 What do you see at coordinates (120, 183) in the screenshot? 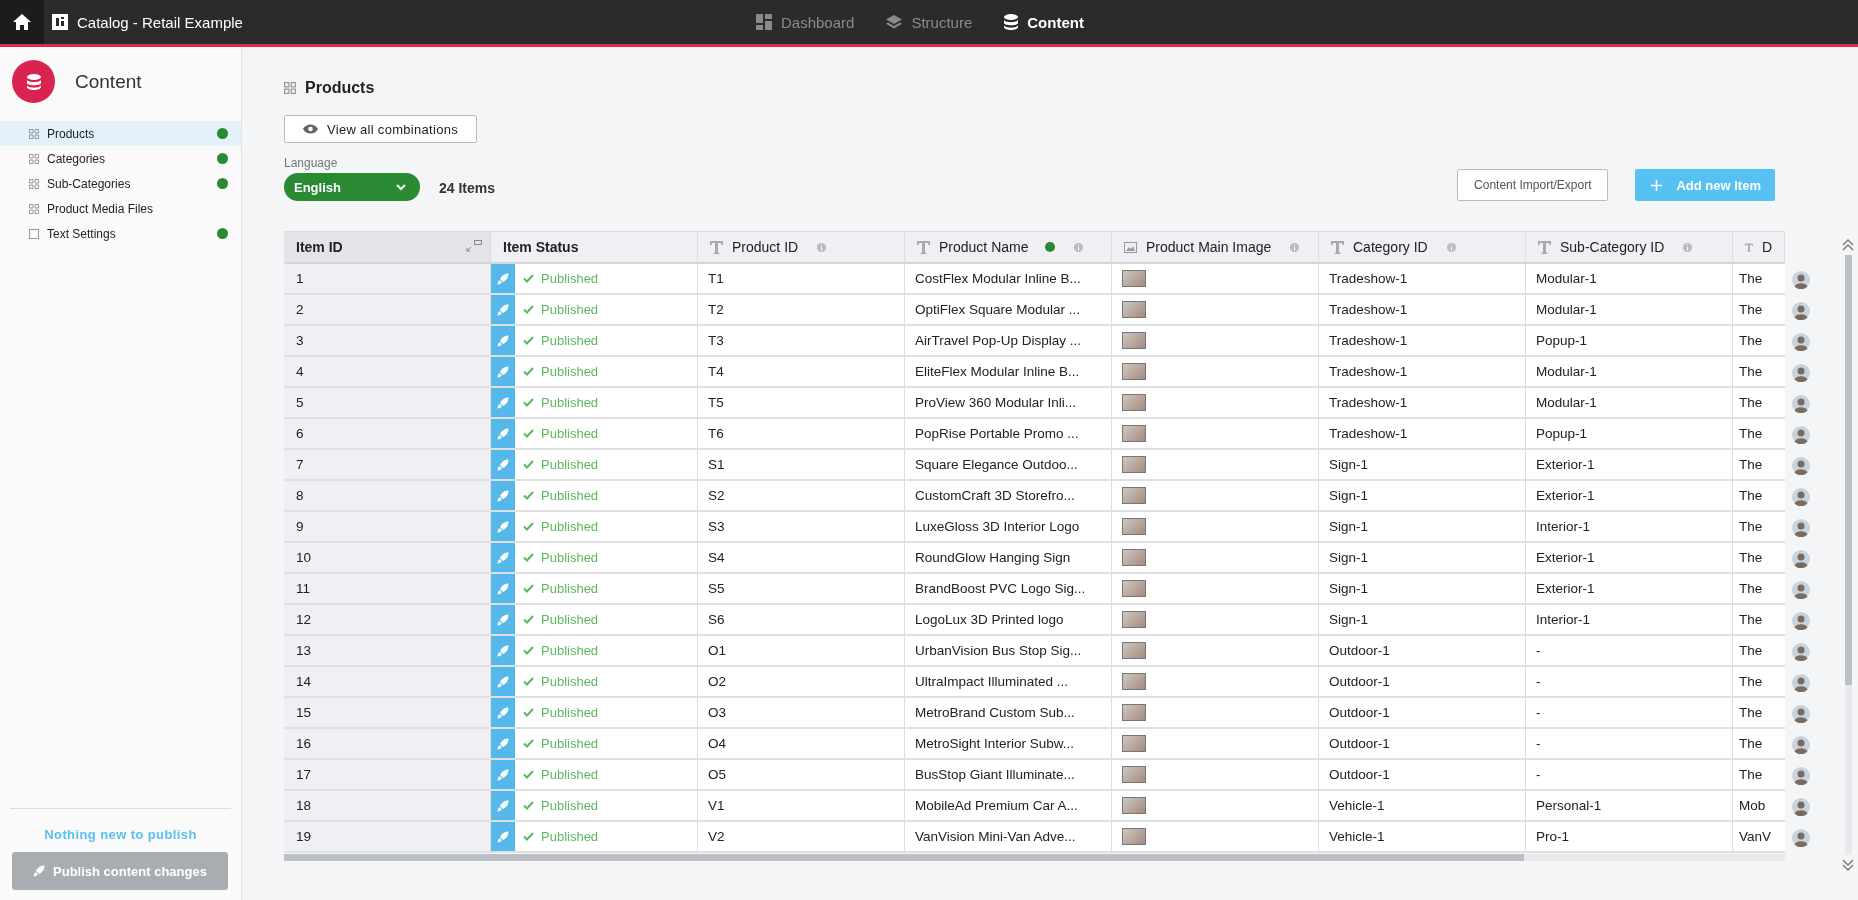
I see `sidebar-item: Sub-Categories` at bounding box center [120, 183].